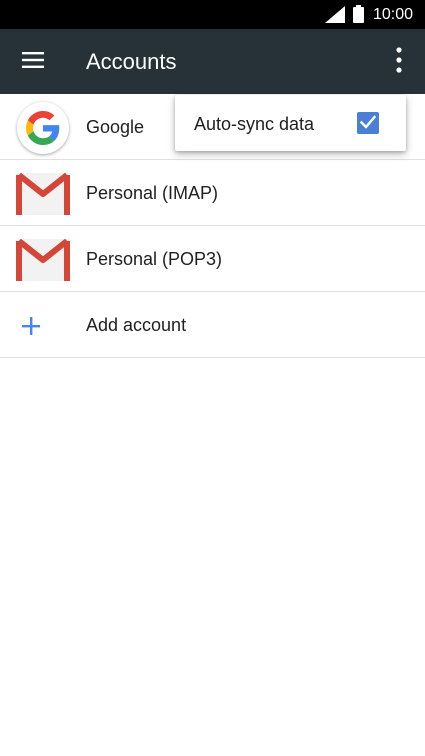 Image resolution: width=425 pixels, height=756 pixels. I want to click on status-time: 10:00, so click(393, 14).